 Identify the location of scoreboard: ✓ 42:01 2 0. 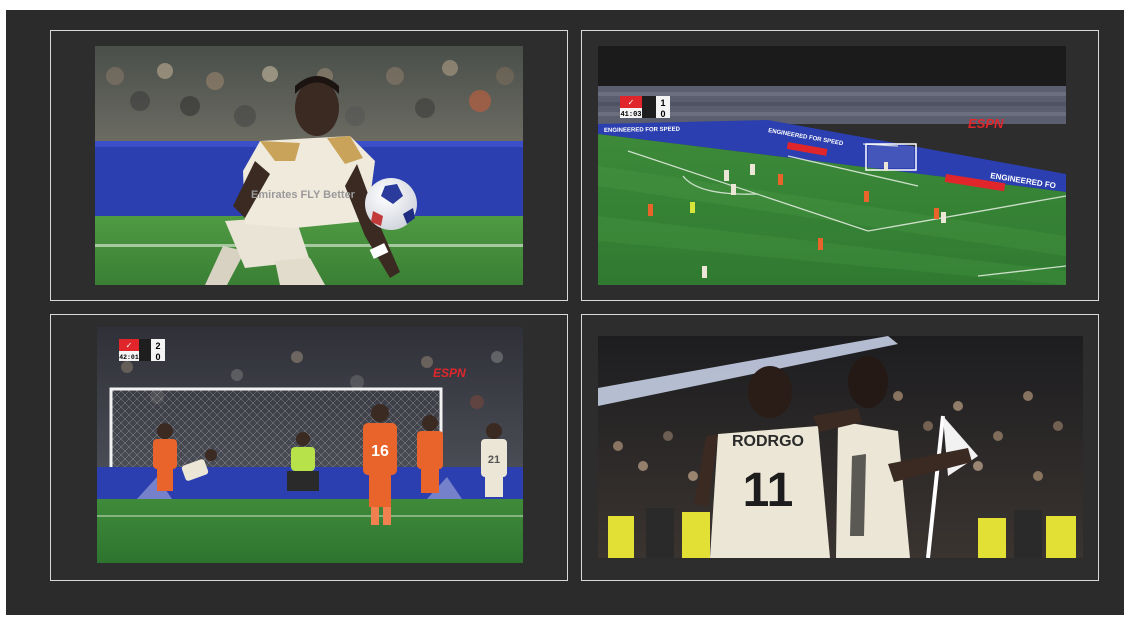
(142, 350).